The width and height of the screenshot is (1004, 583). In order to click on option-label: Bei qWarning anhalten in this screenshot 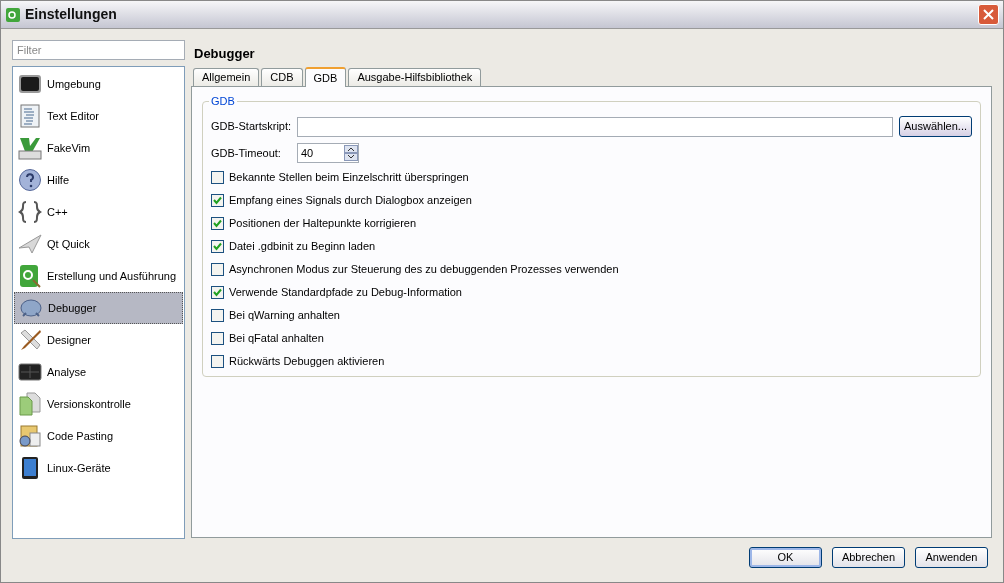, I will do `click(284, 316)`.